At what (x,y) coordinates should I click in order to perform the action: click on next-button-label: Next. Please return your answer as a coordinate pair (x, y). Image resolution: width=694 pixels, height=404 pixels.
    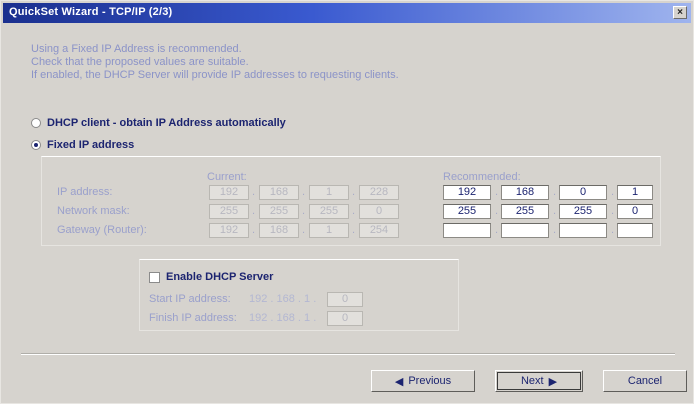
    Looking at the image, I should click on (532, 381).